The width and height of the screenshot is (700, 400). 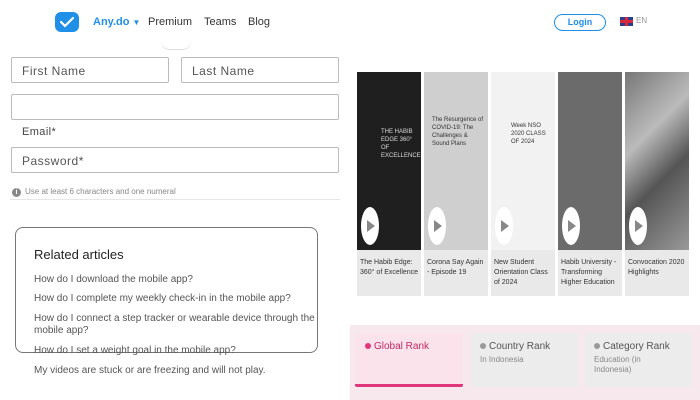 I want to click on nav-link-blog: Blog, so click(x=259, y=22).